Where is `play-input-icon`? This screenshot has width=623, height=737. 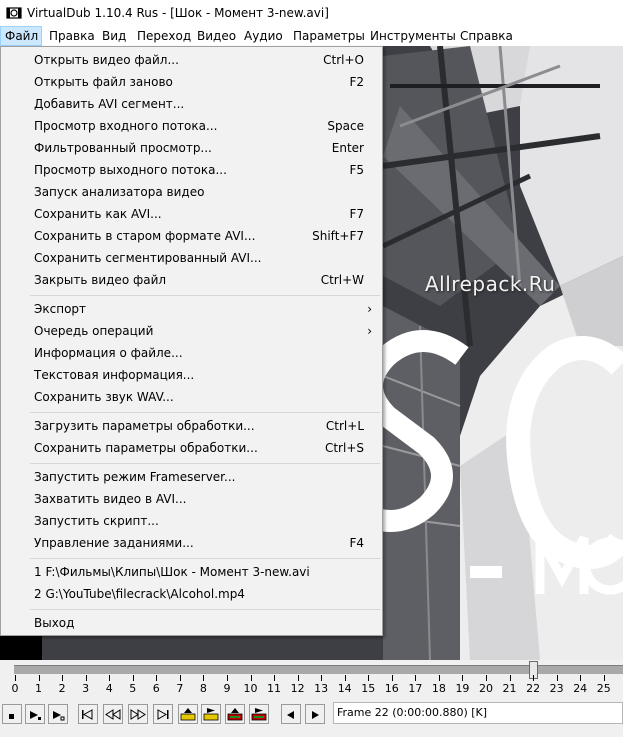 play-input-icon is located at coordinates (35, 715).